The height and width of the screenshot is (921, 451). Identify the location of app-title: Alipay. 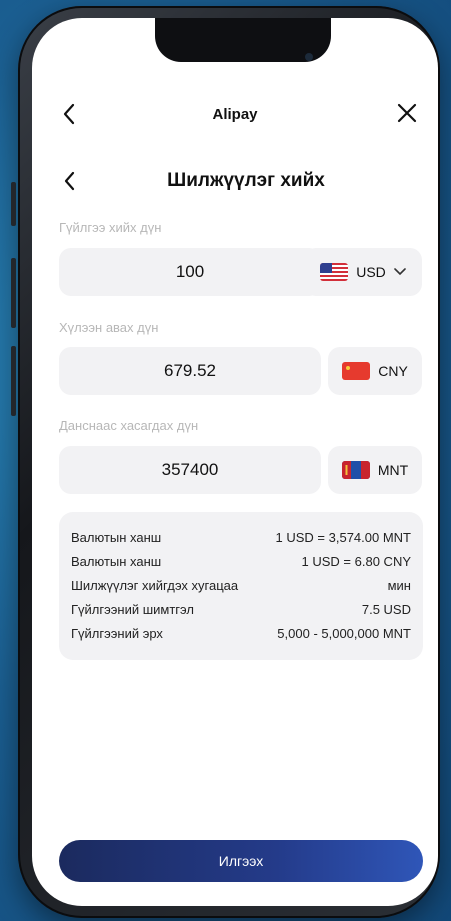
(235, 114).